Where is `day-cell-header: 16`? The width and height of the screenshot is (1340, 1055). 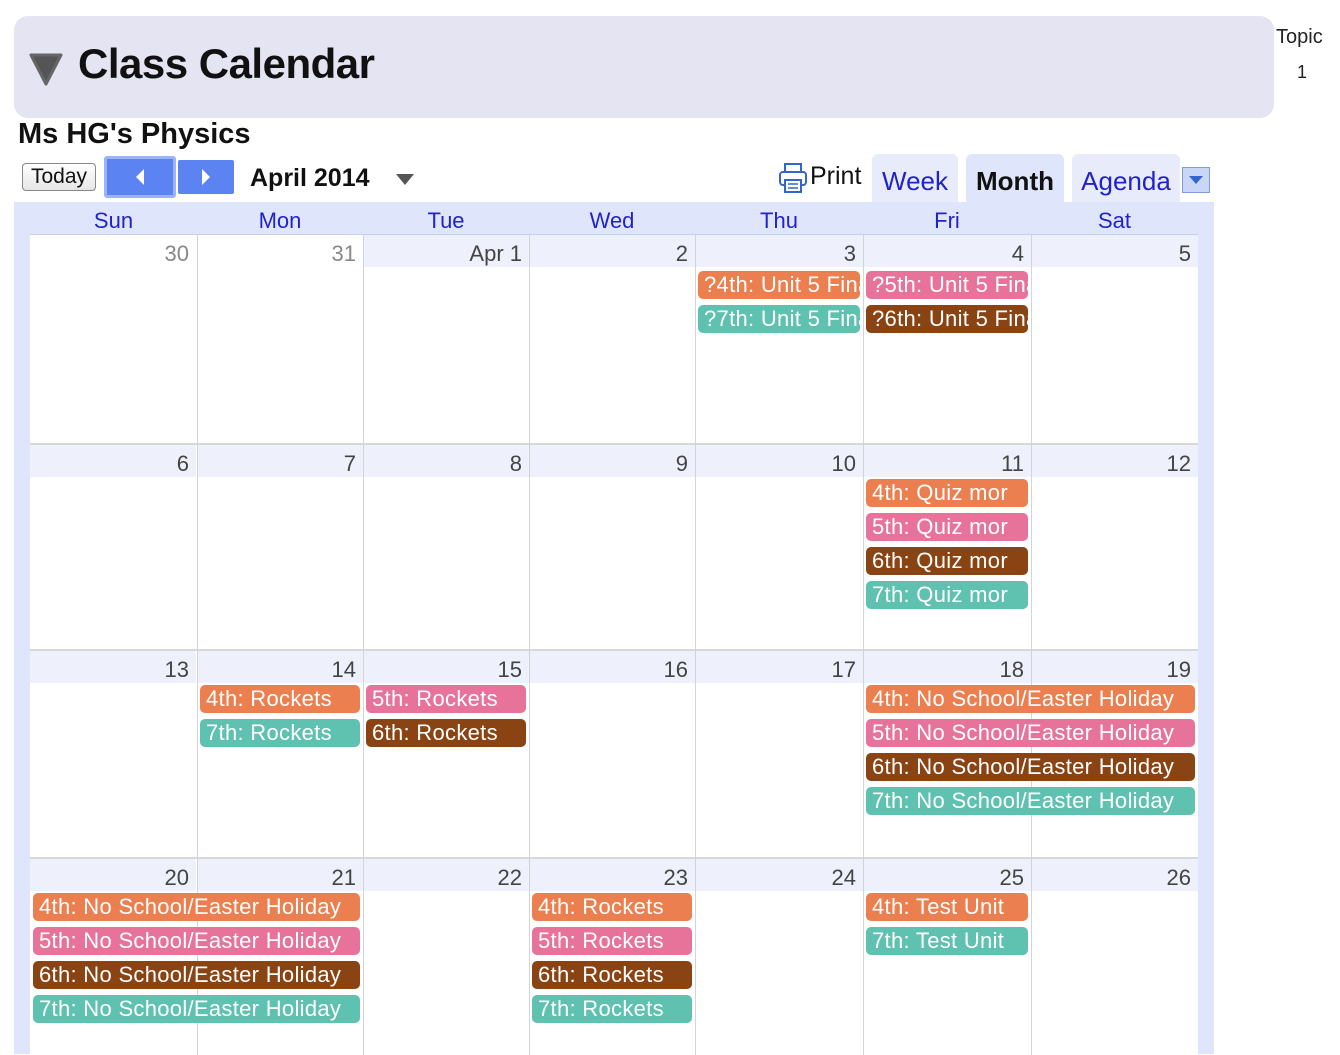 day-cell-header: 16 is located at coordinates (612, 667).